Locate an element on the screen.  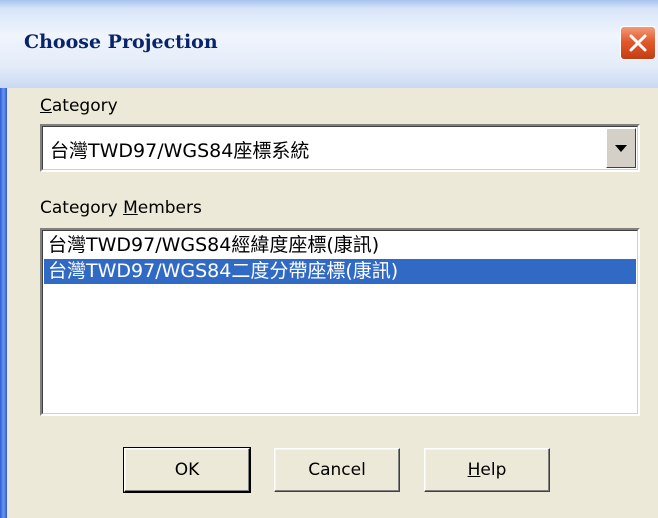
dialog-title: Choose Projection is located at coordinates (121, 42).